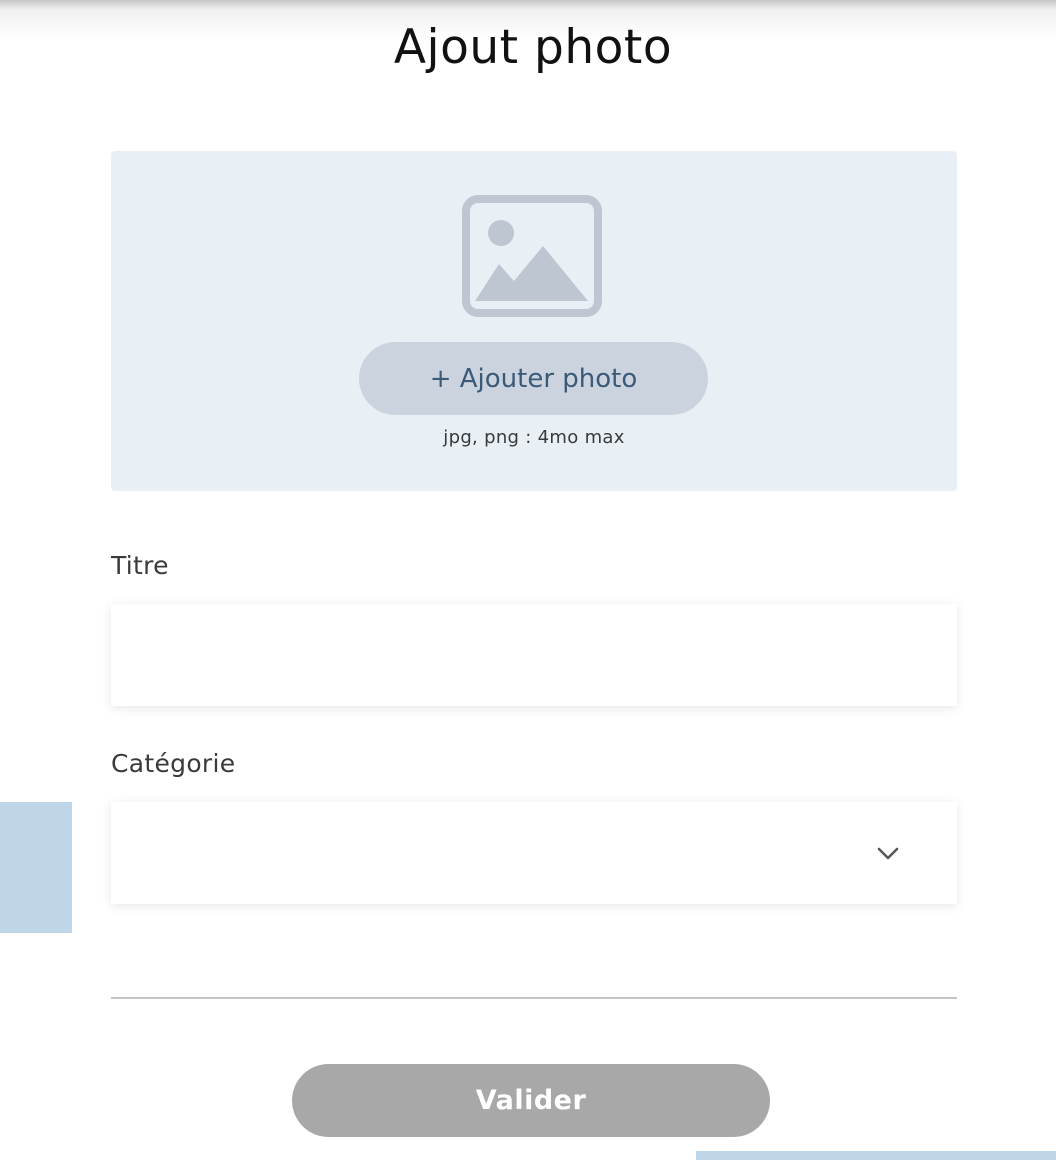  Describe the element at coordinates (534, 853) in the screenshot. I see `category-select` at that location.